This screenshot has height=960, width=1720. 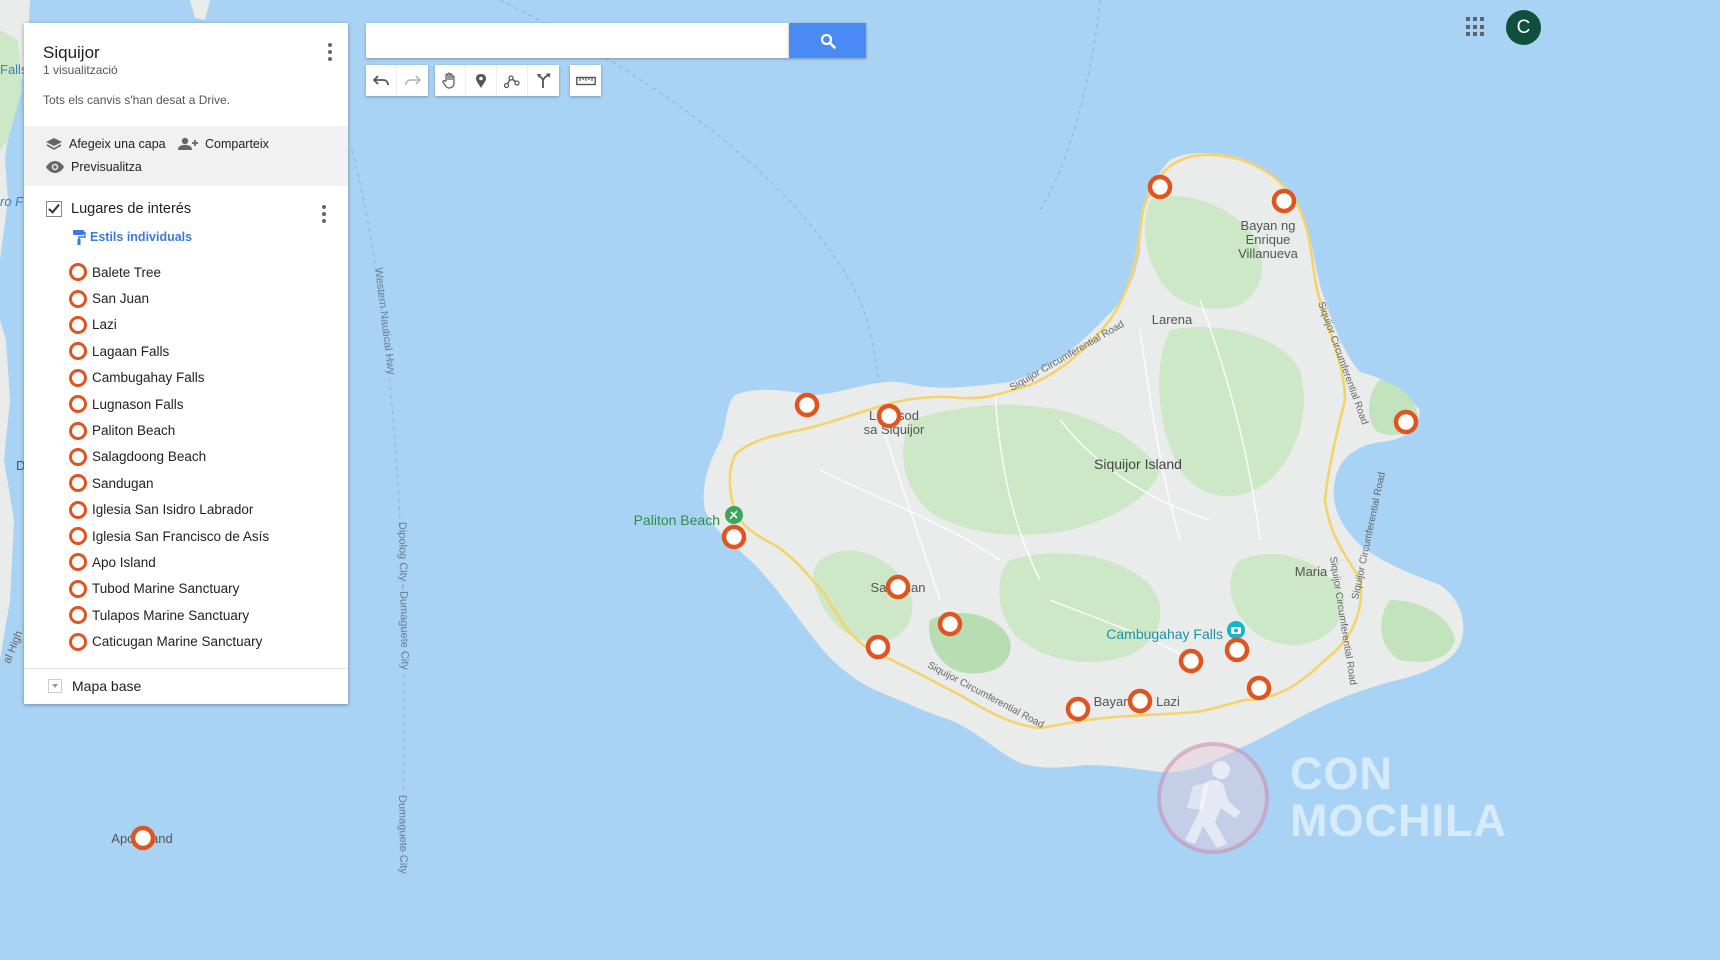 I want to click on share-button: Comparteix, so click(x=223, y=144).